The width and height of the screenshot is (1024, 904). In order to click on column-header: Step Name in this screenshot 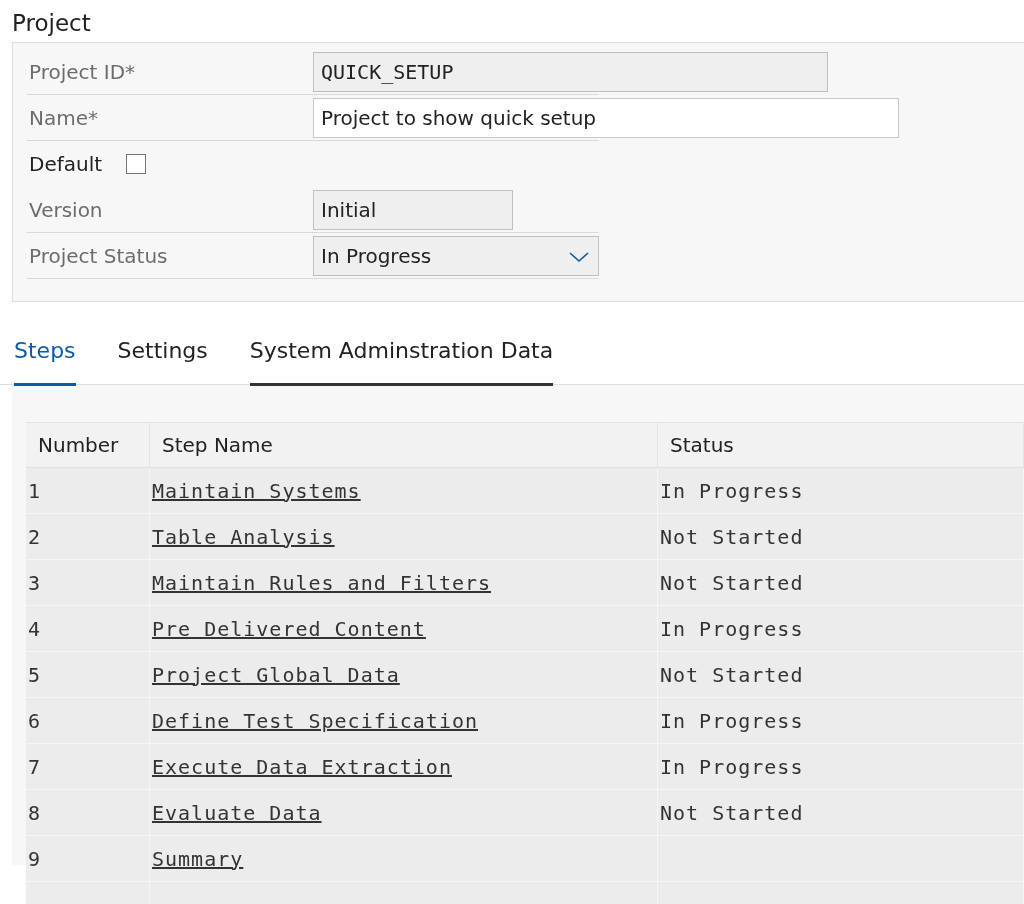, I will do `click(404, 445)`.